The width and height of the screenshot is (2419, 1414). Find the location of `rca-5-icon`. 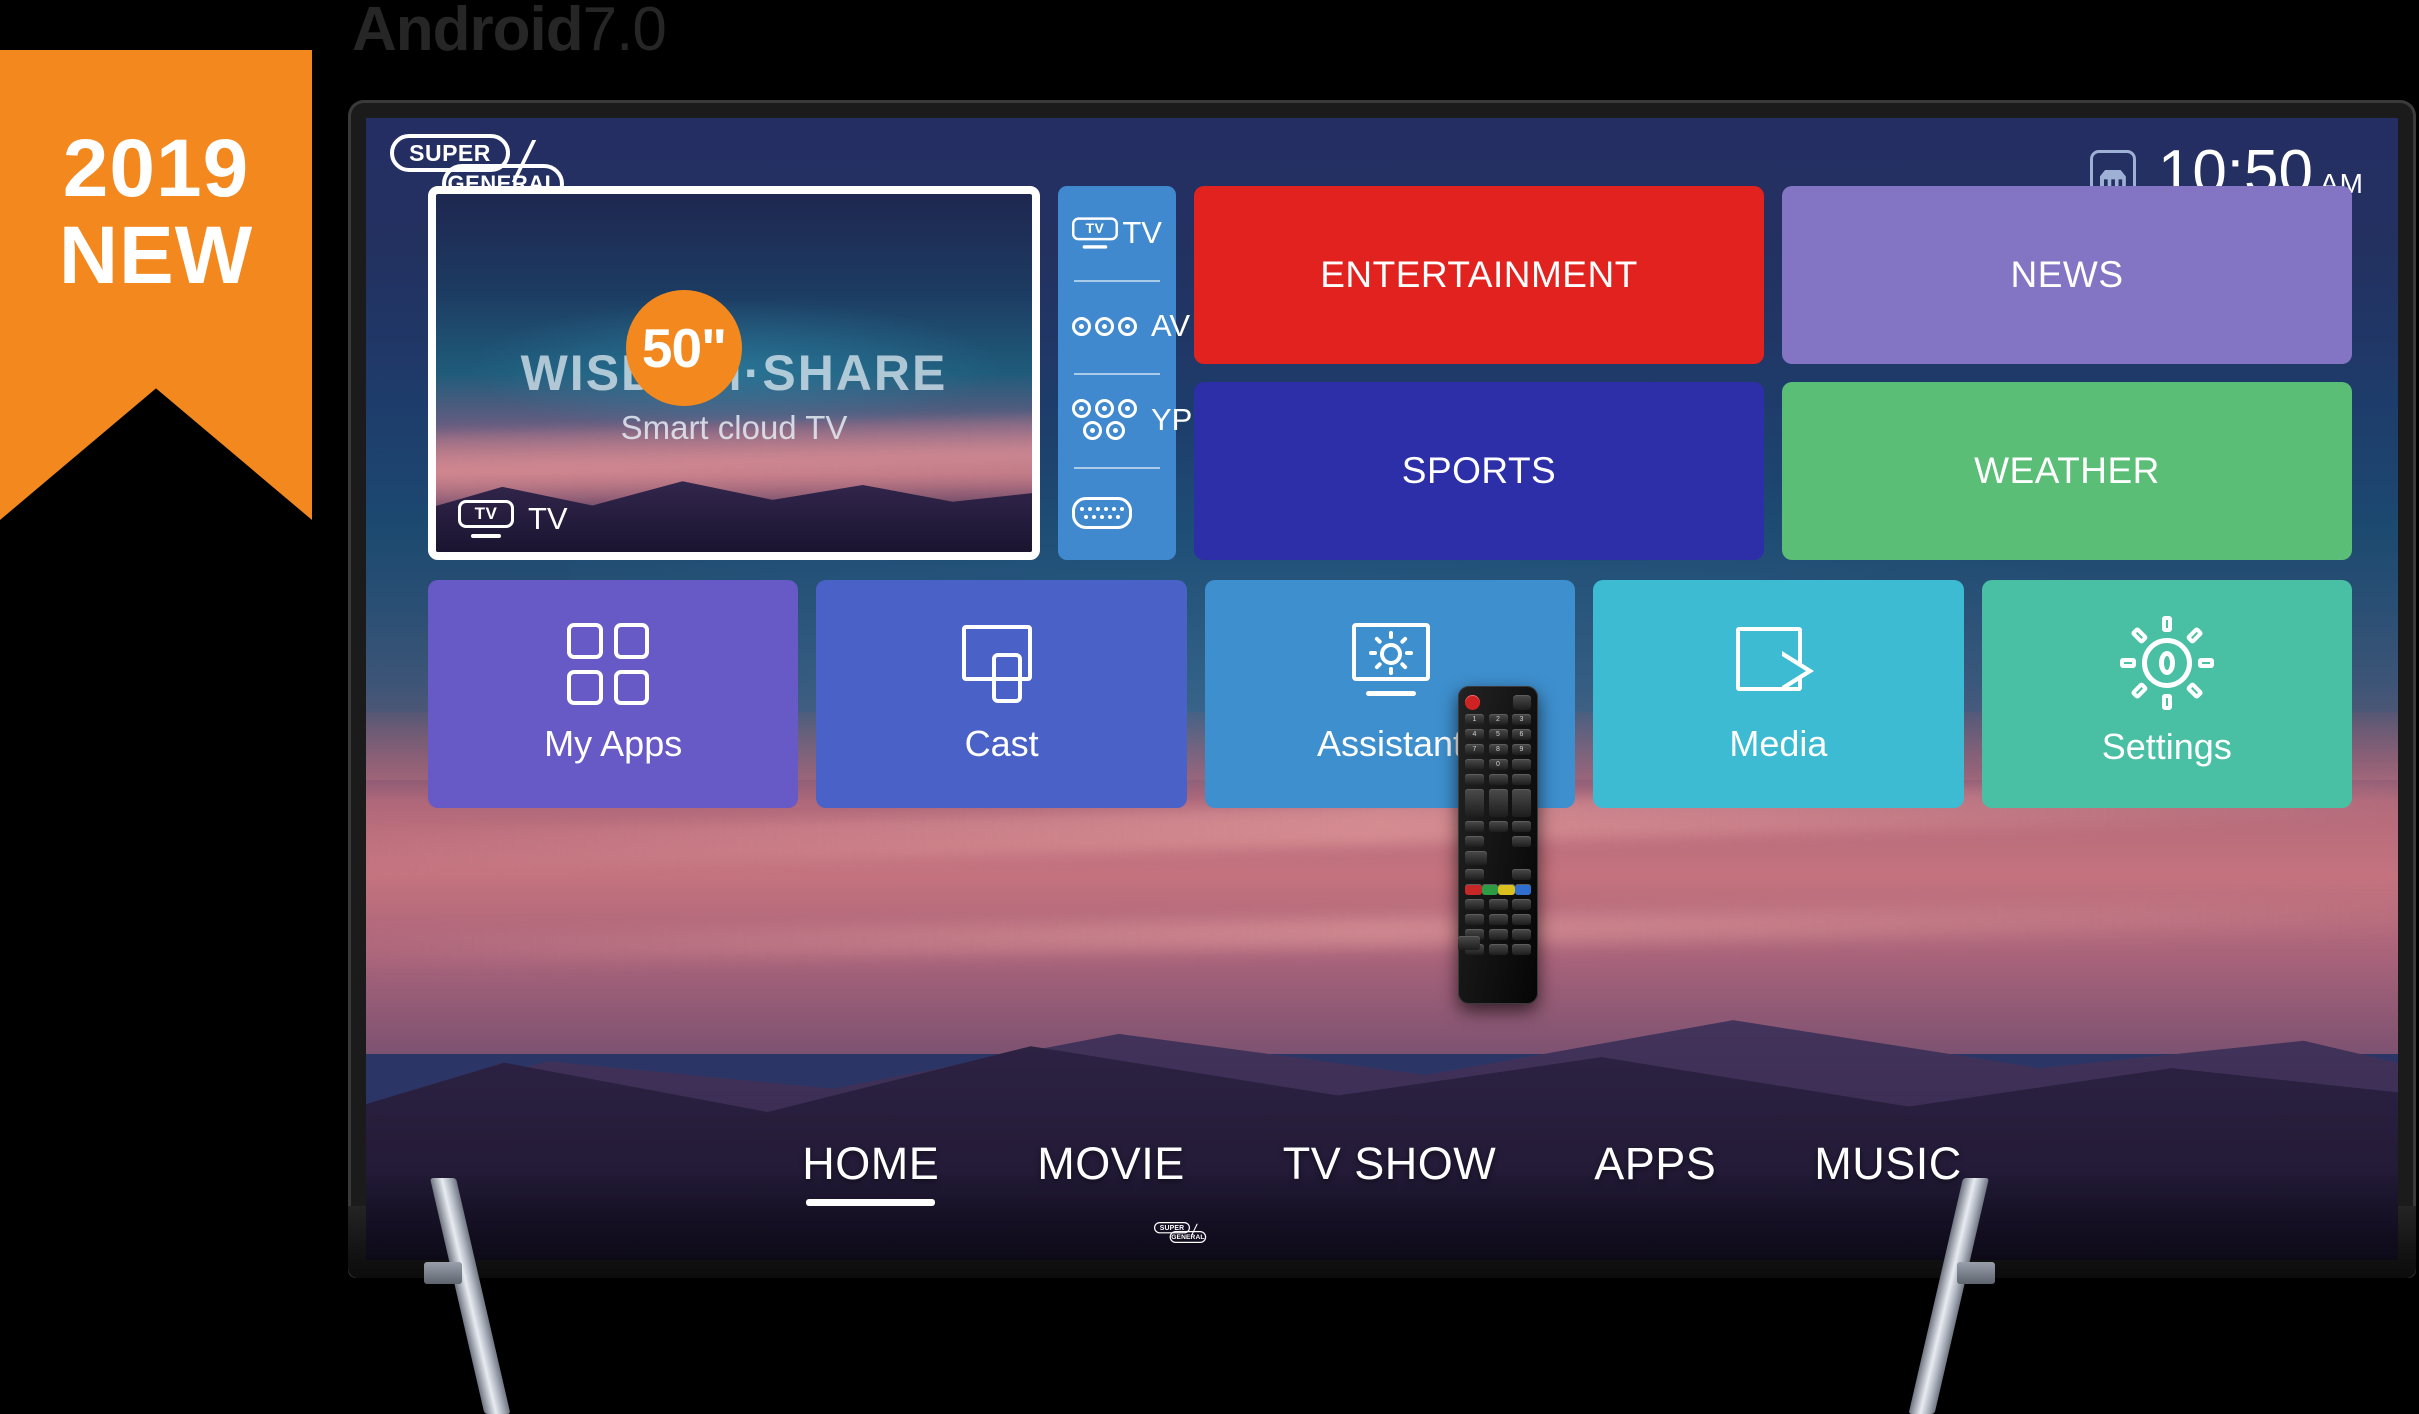

rca-5-icon is located at coordinates (1104, 420).